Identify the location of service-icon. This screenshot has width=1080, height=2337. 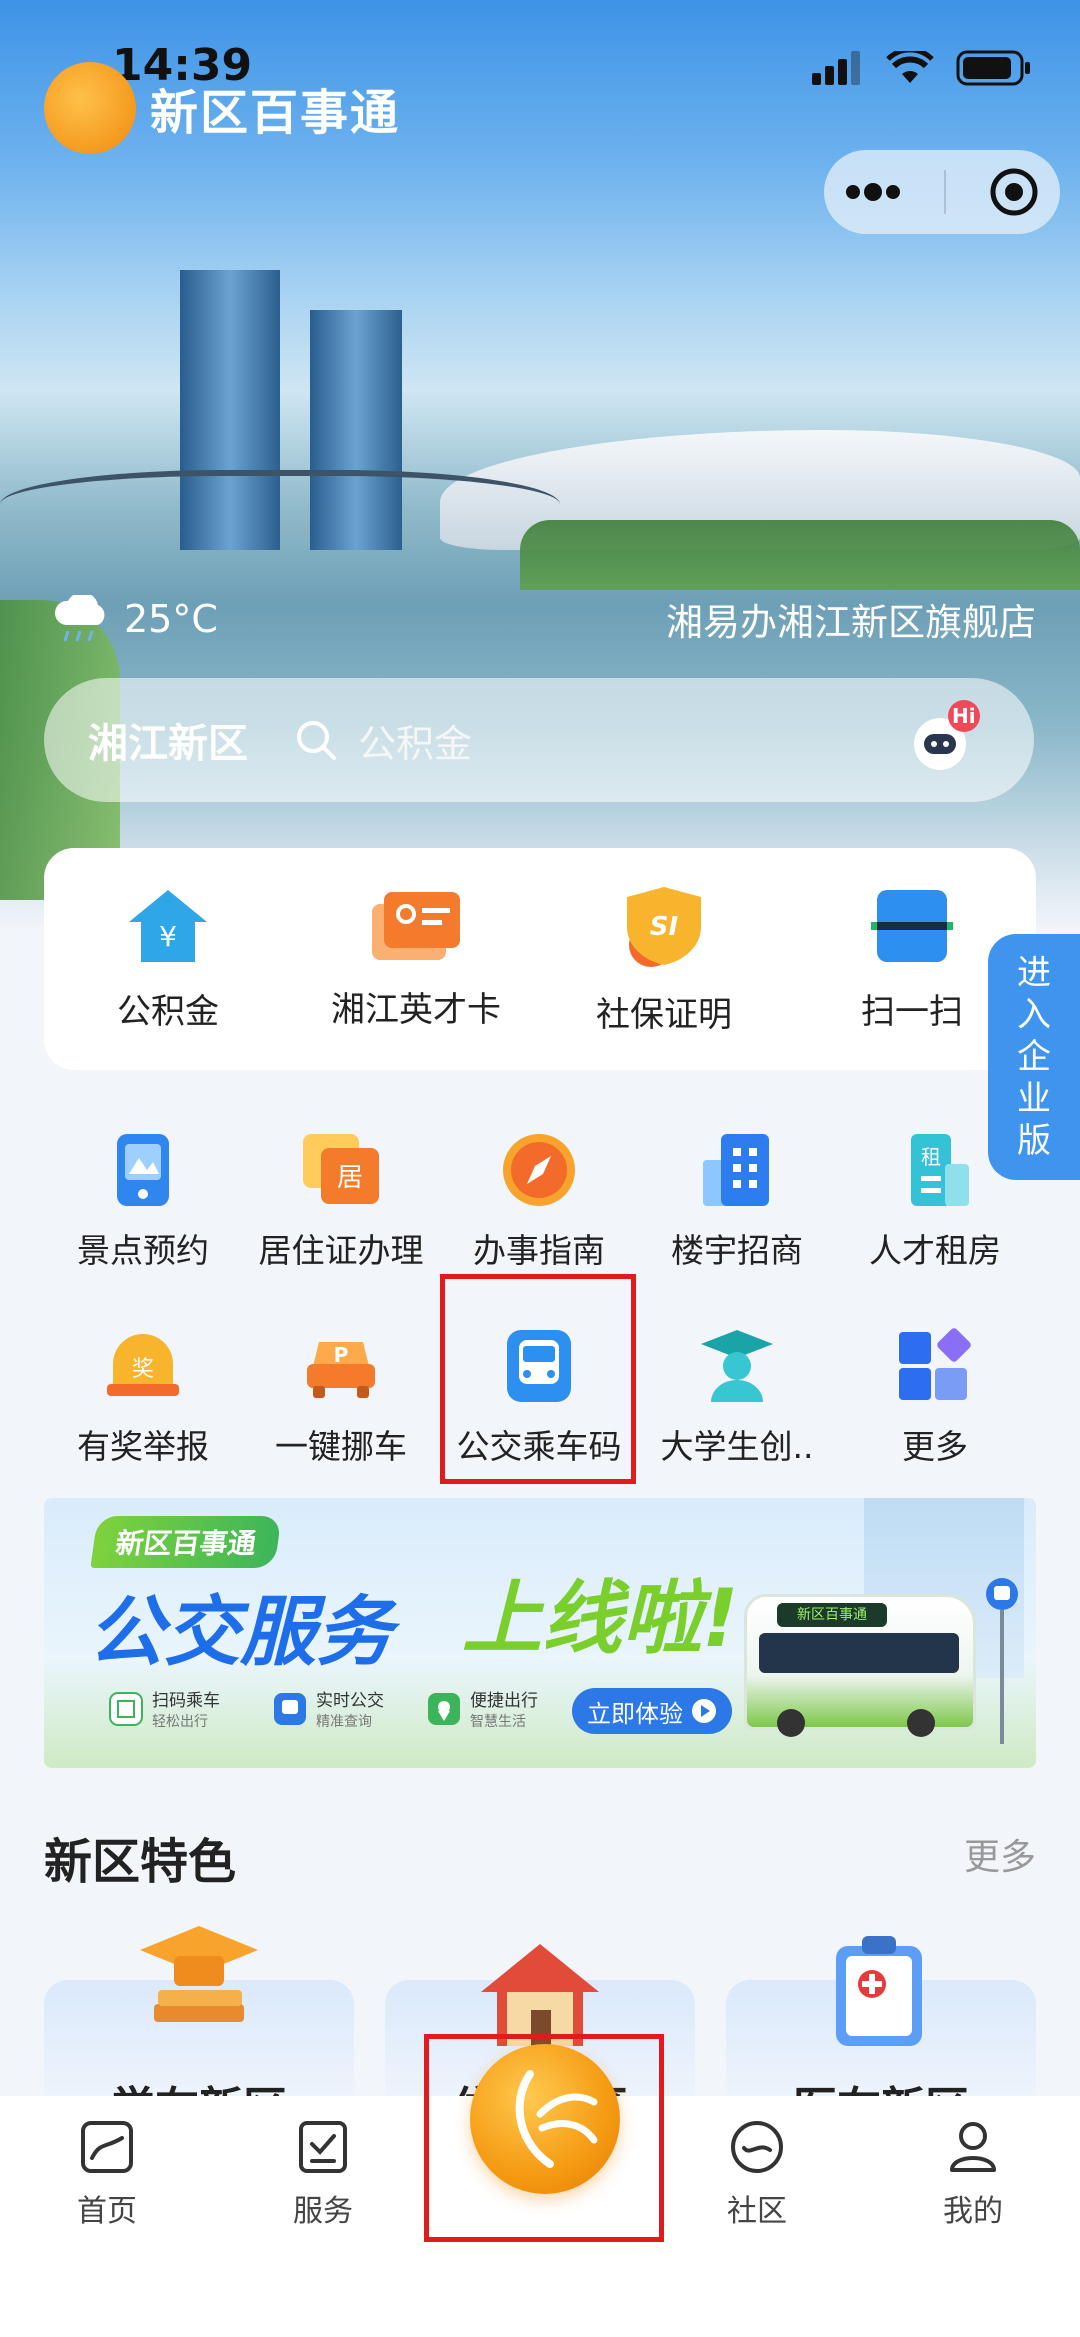
(323, 2147).